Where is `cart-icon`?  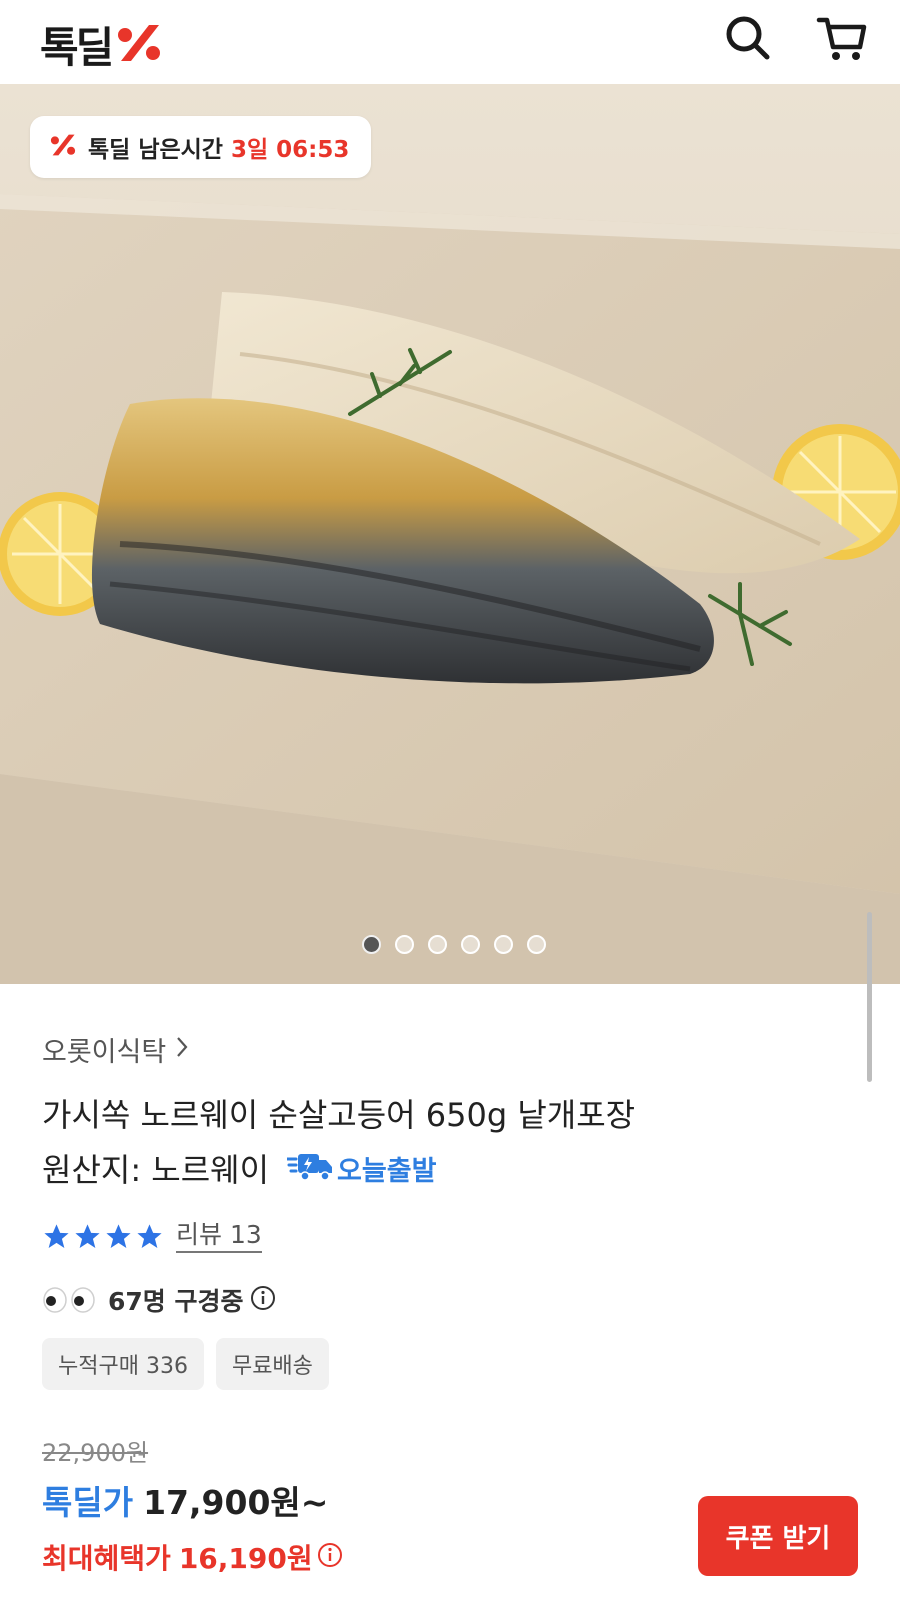
cart-icon is located at coordinates (842, 38).